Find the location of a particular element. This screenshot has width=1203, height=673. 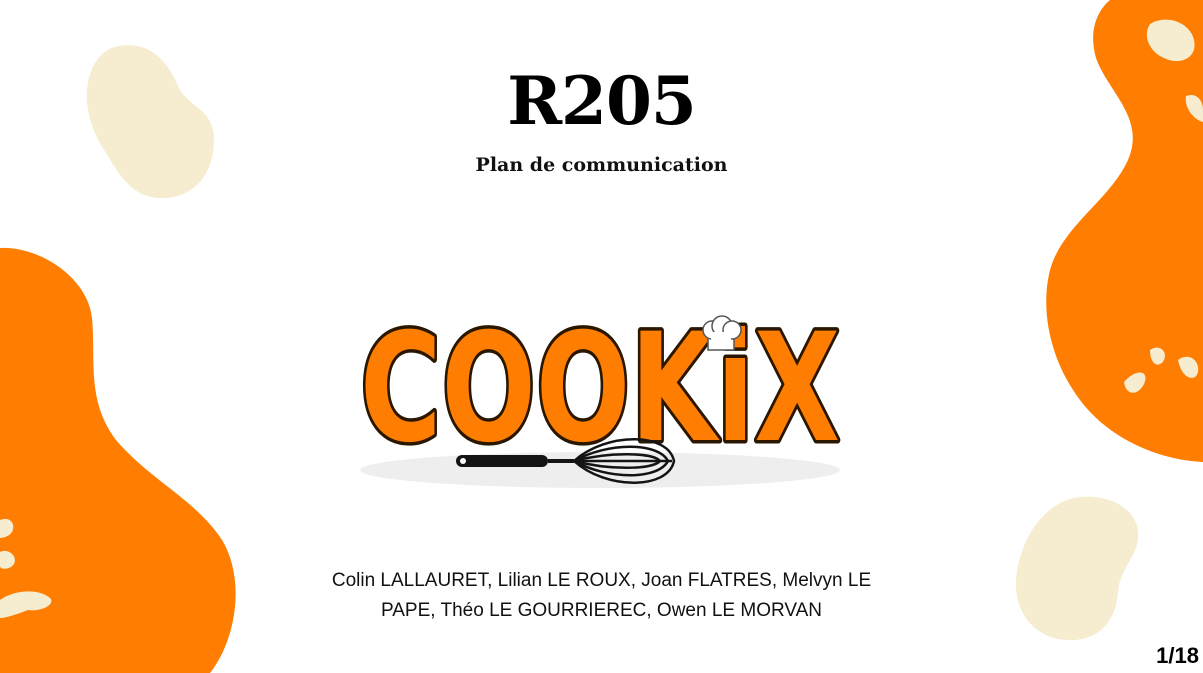

page-number: 1/18 is located at coordinates (1177, 655).